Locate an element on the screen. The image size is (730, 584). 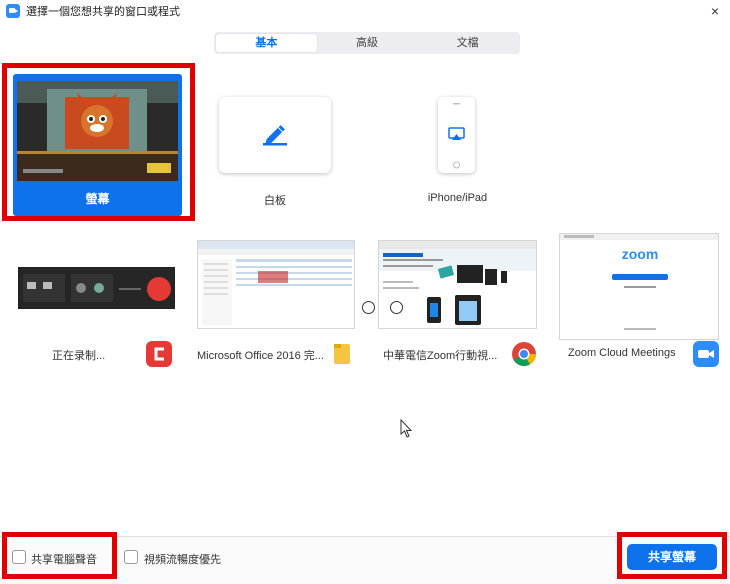
share-screen-tile: 螢幕 is located at coordinates (97, 145).